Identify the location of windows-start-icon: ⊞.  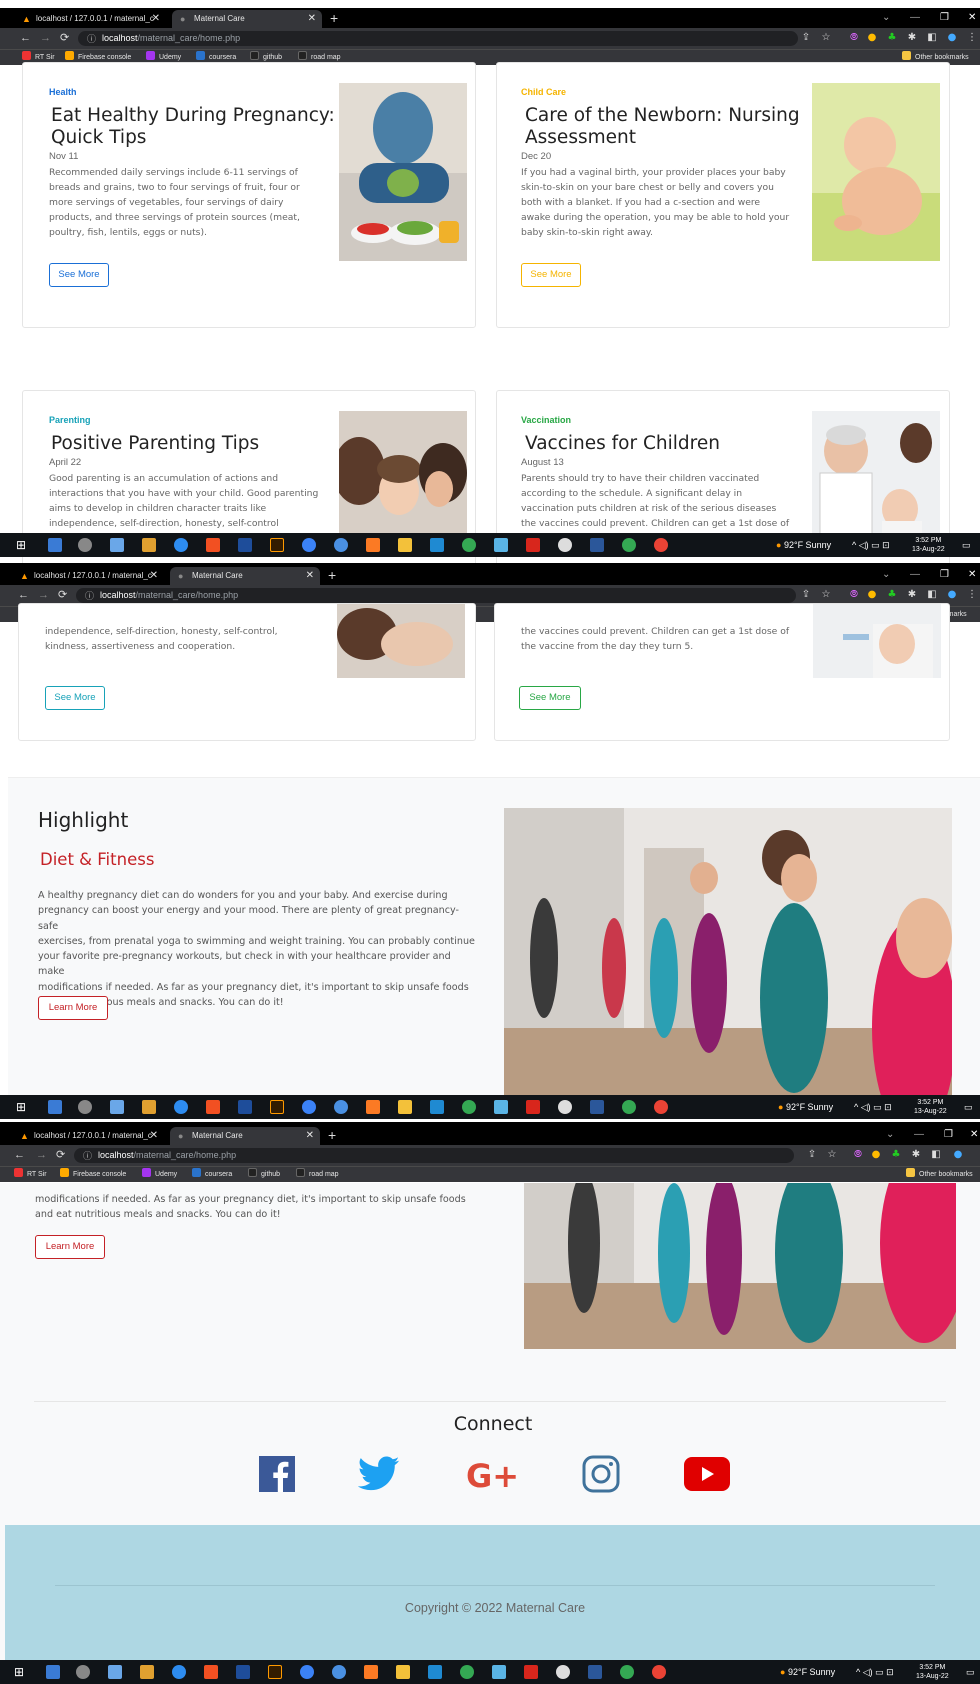
(23, 1107).